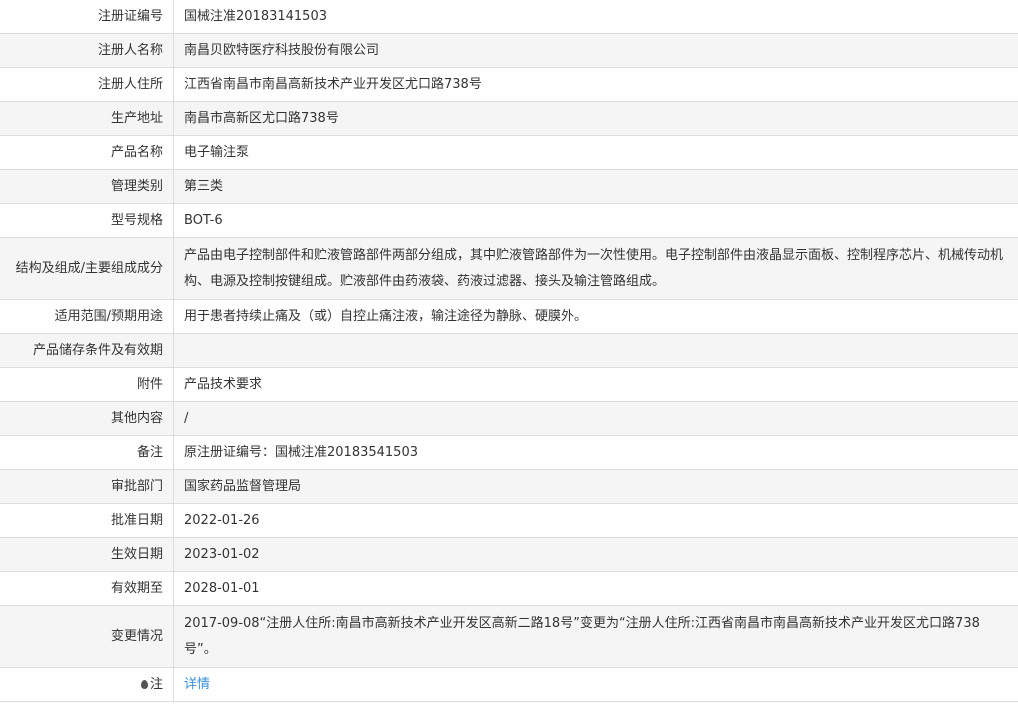 The width and height of the screenshot is (1018, 706). I want to click on row-value: 国家药品监督管理局, so click(595, 486).